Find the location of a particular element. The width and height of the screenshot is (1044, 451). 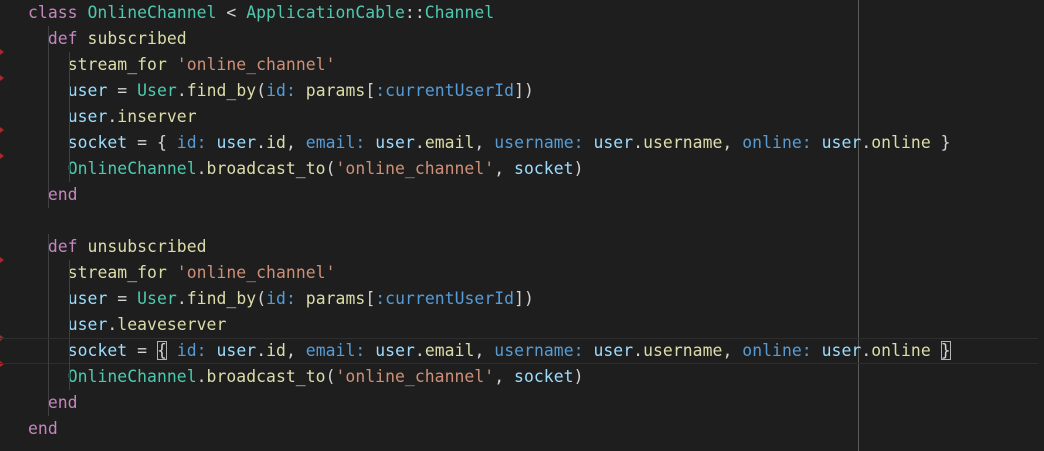

code-token: leaveserver is located at coordinates (172, 324).